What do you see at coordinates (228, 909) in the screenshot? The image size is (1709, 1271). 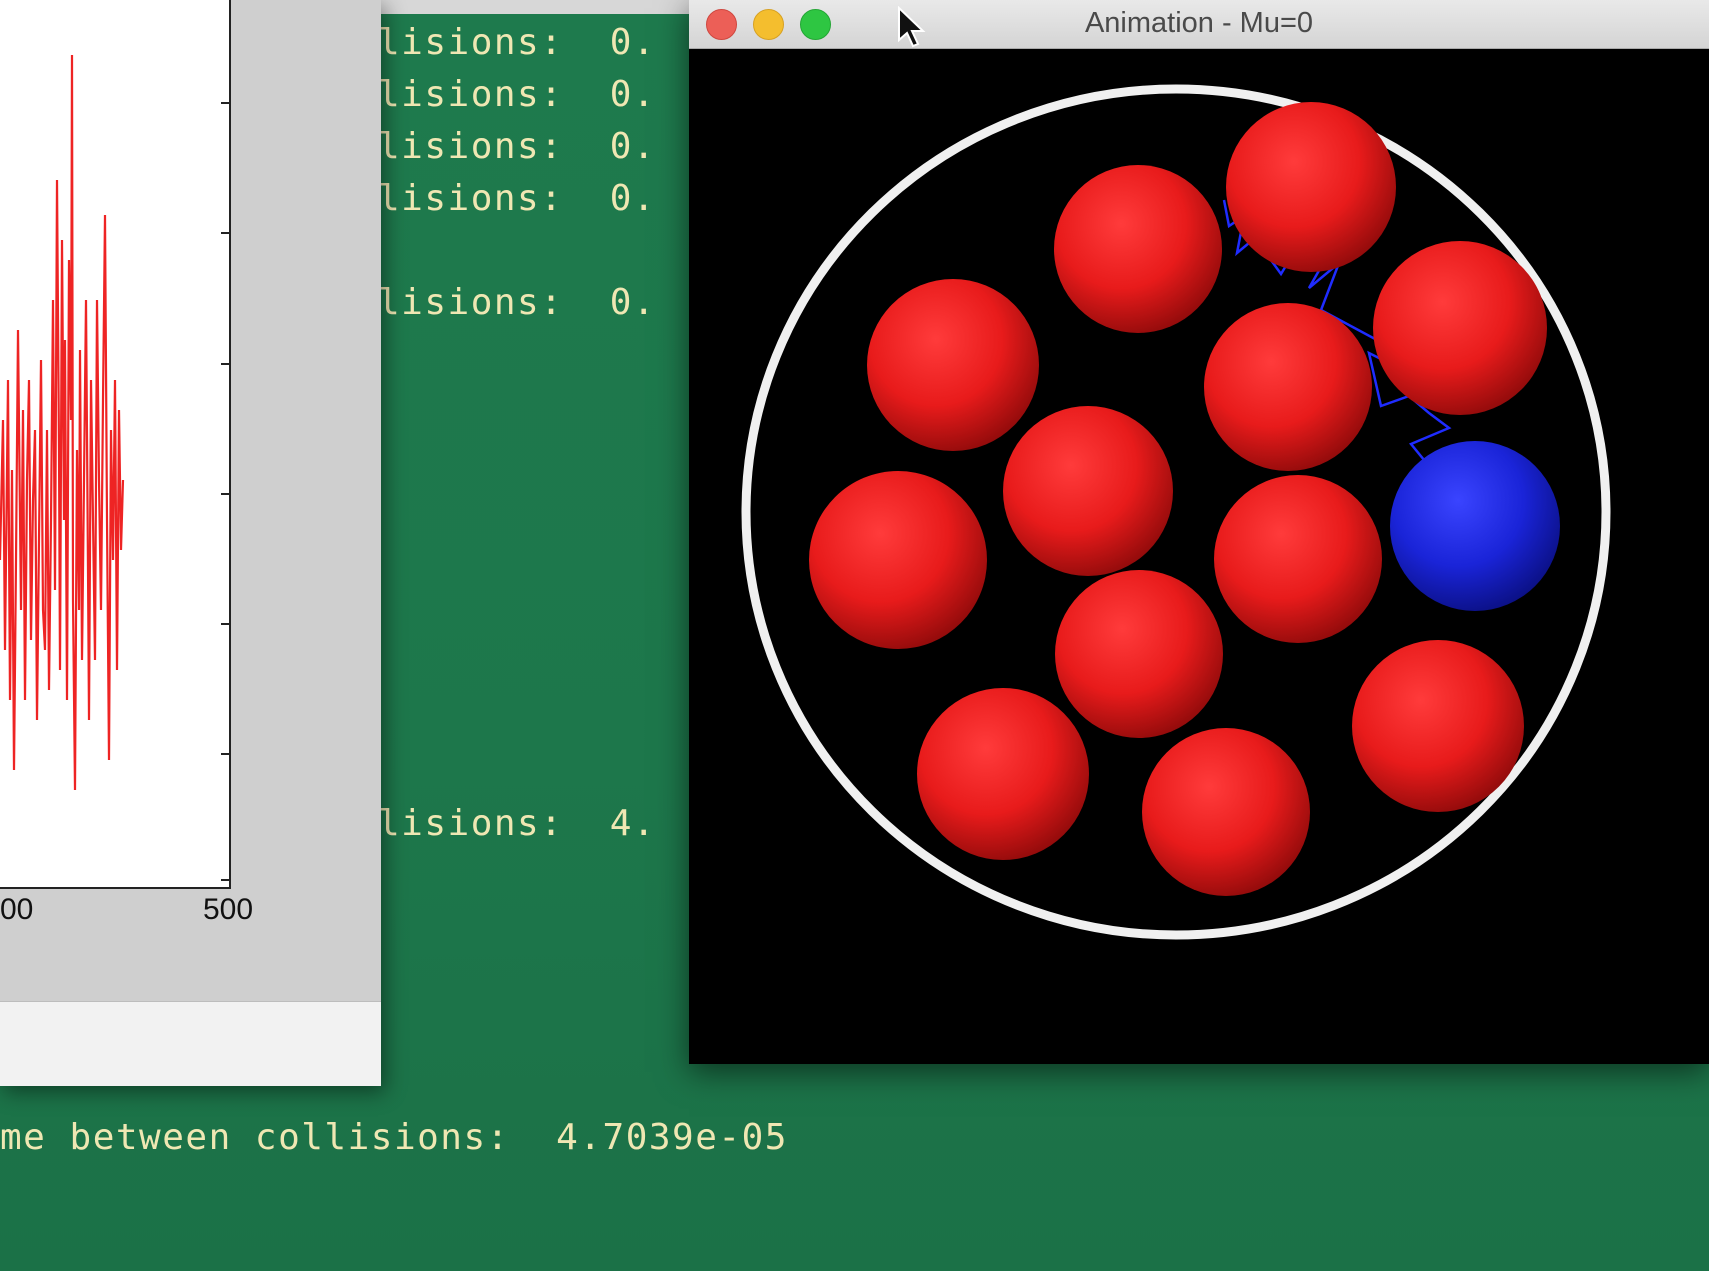 I see `x-tick-label: 500` at bounding box center [228, 909].